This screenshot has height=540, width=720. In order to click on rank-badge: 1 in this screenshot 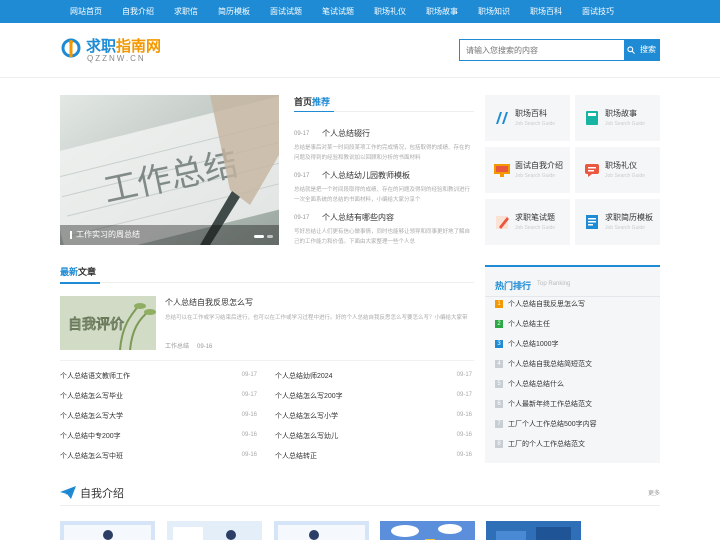, I will do `click(499, 304)`.